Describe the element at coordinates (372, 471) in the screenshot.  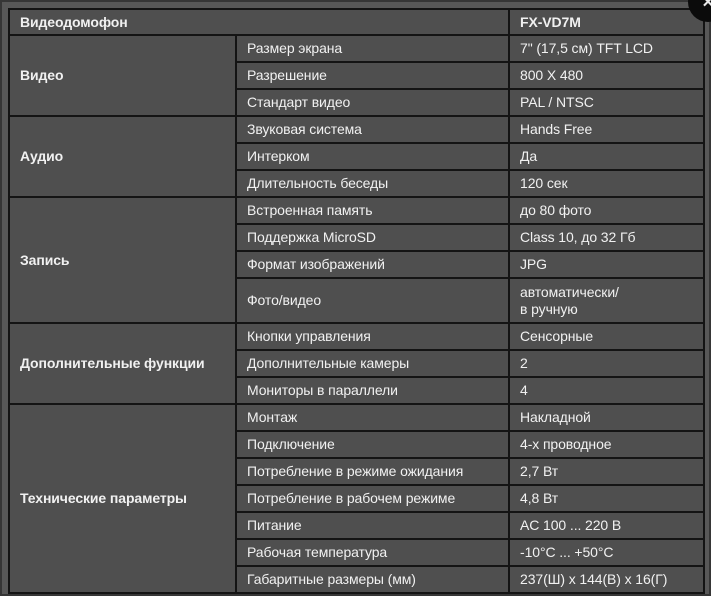
I see `param-cell: Потребление в режиме ожидания` at that location.